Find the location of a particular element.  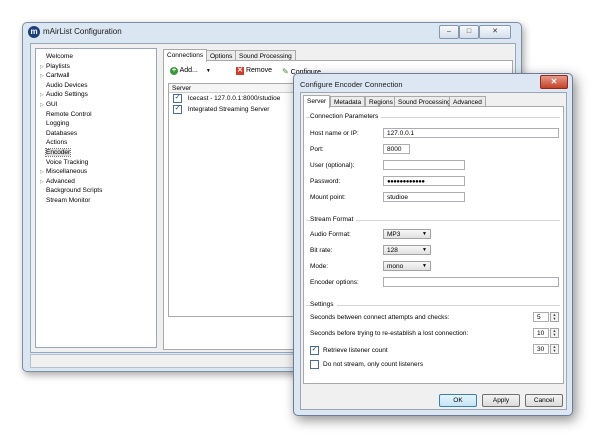

listener-count-checkbox: ✓ is located at coordinates (314, 350).